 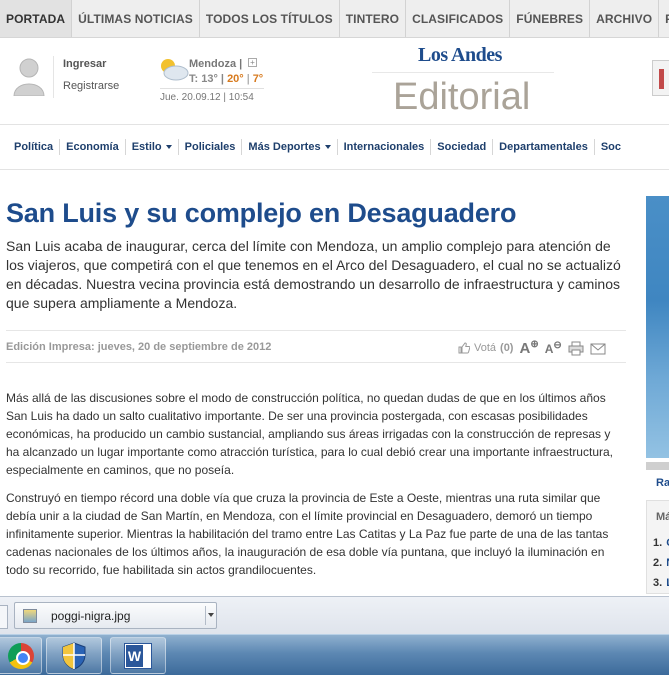 I want to click on font-increase-label: A, so click(x=525, y=348).